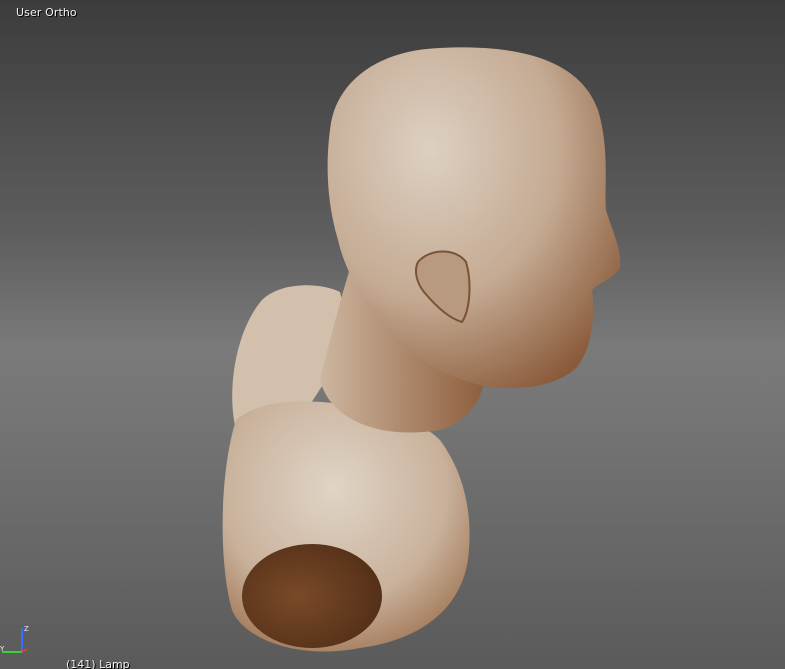  Describe the element at coordinates (26, 629) in the screenshot. I see `z-axis-label: Z` at that location.